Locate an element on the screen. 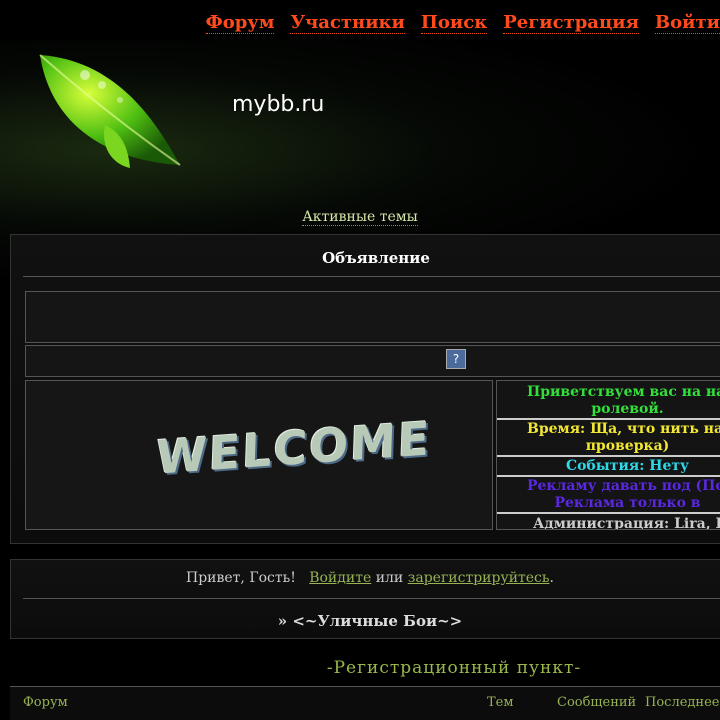 The width and height of the screenshot is (720, 720). register-link: зарегистрируйтесь is located at coordinates (479, 578).